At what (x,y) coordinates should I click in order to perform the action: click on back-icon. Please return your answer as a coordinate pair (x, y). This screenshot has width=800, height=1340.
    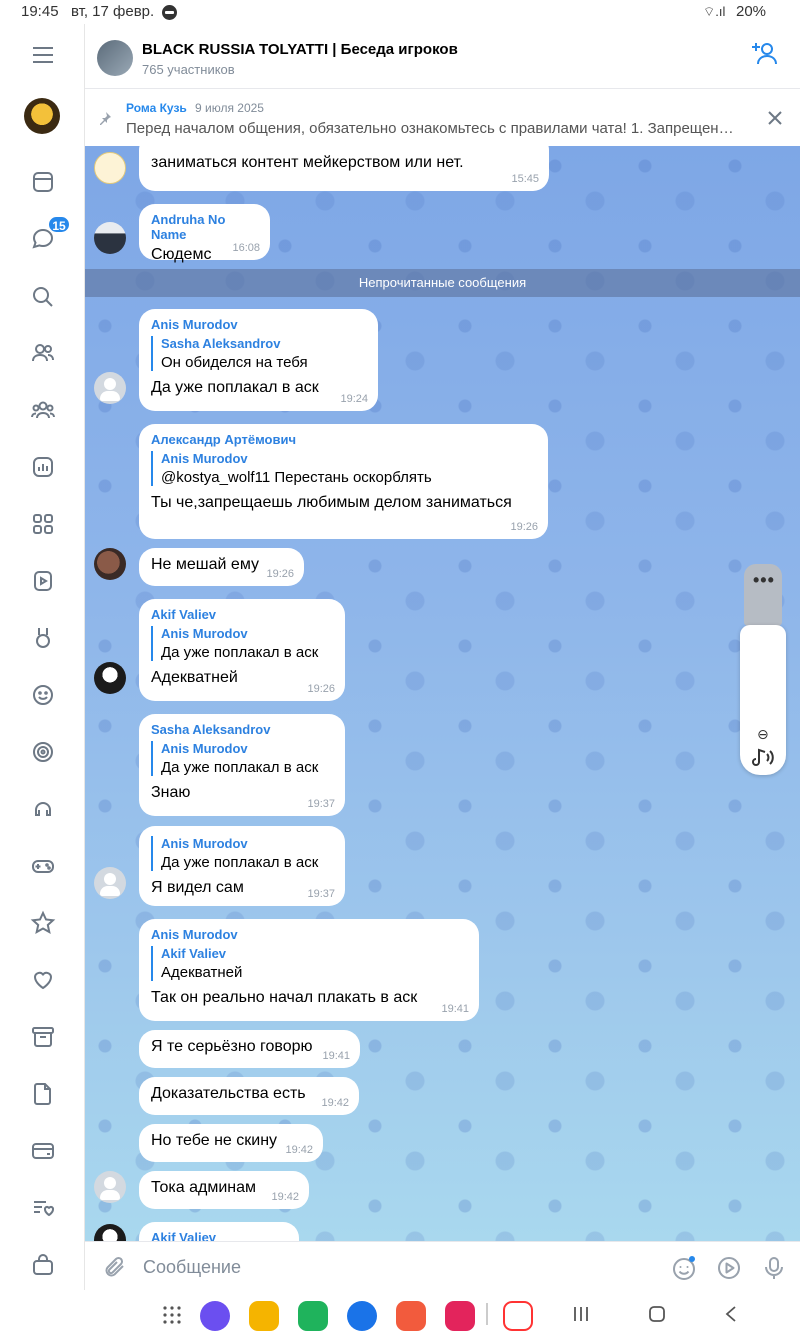
    Looking at the image, I should click on (731, 1314).